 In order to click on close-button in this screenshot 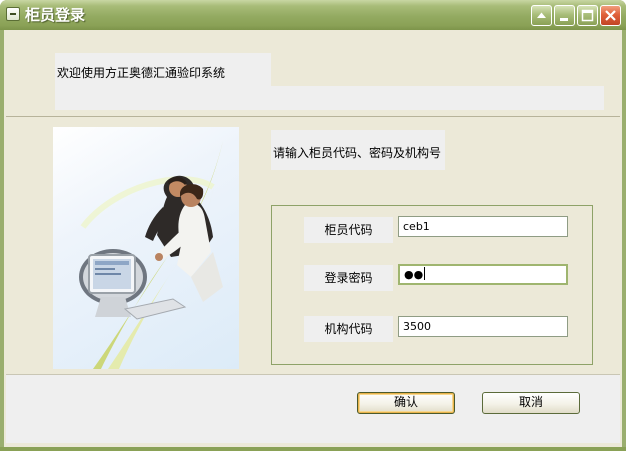, I will do `click(610, 15)`.